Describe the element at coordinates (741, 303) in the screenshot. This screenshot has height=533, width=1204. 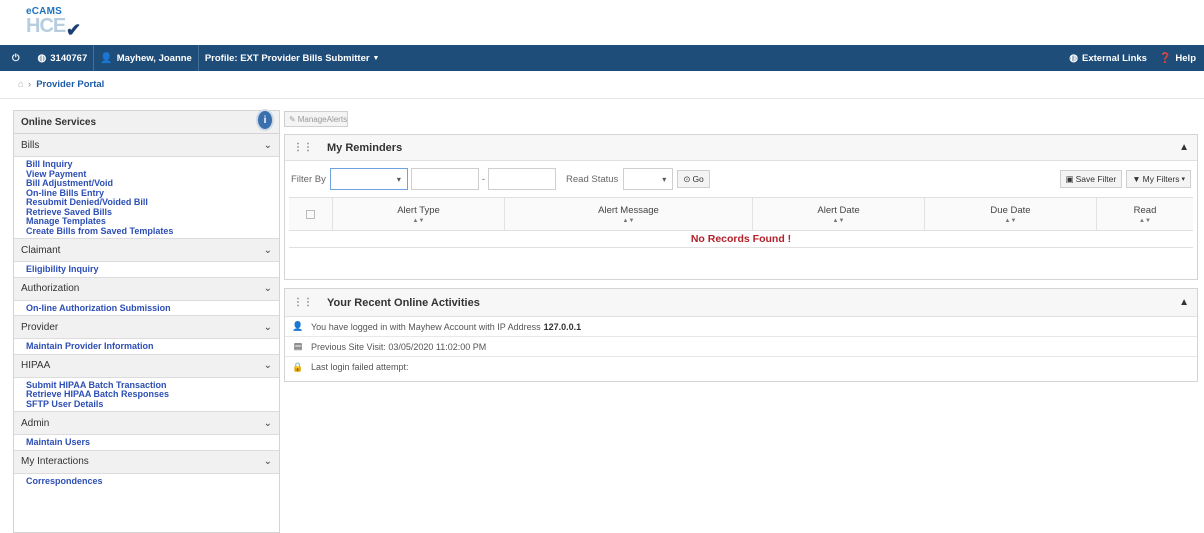
I see `recent-activities-header: ⋮⋮ Your Recent Online Activities ▲` at that location.